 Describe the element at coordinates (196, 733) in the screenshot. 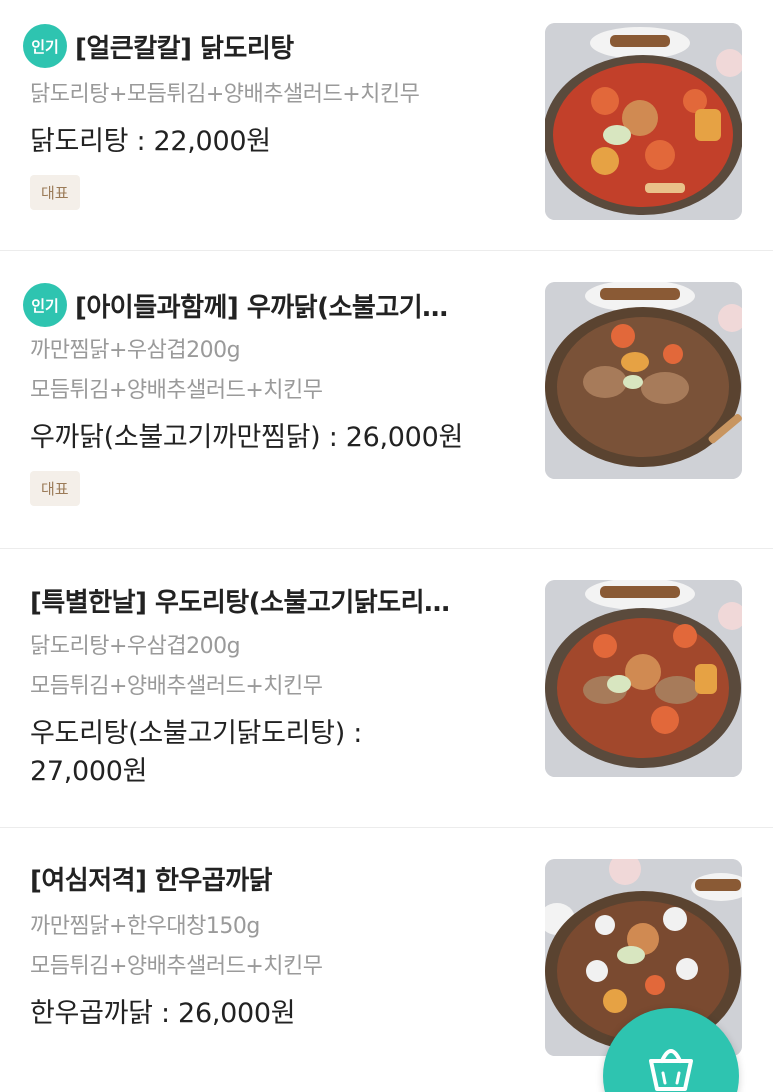

I see `menu-price: 우도리탕(소불고기닭도리탕) :` at that location.